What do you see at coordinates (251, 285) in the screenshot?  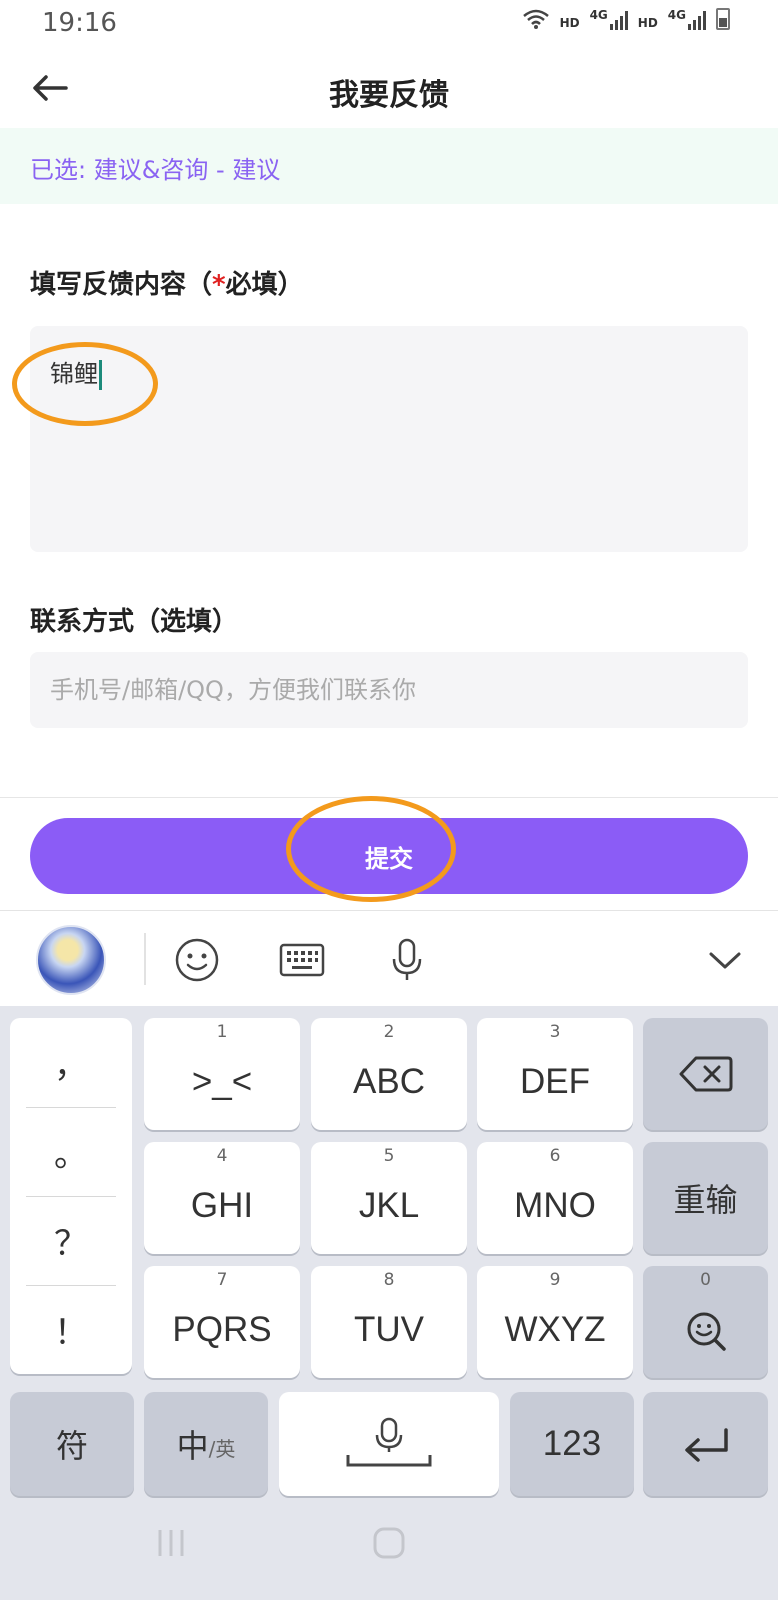 I see `feedback-label-required: 必填` at bounding box center [251, 285].